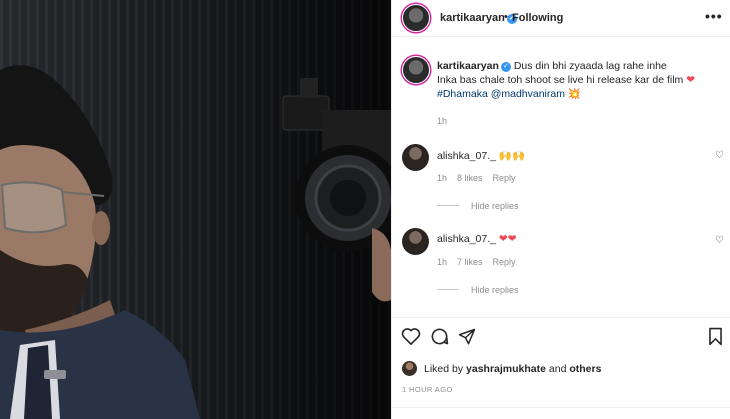 This screenshot has width=730, height=419. I want to click on post-timestamp: 1 HOUR AGO, so click(427, 389).